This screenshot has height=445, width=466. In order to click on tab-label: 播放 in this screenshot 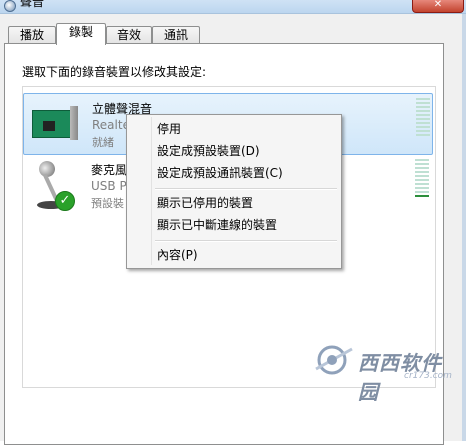, I will do `click(31, 35)`.